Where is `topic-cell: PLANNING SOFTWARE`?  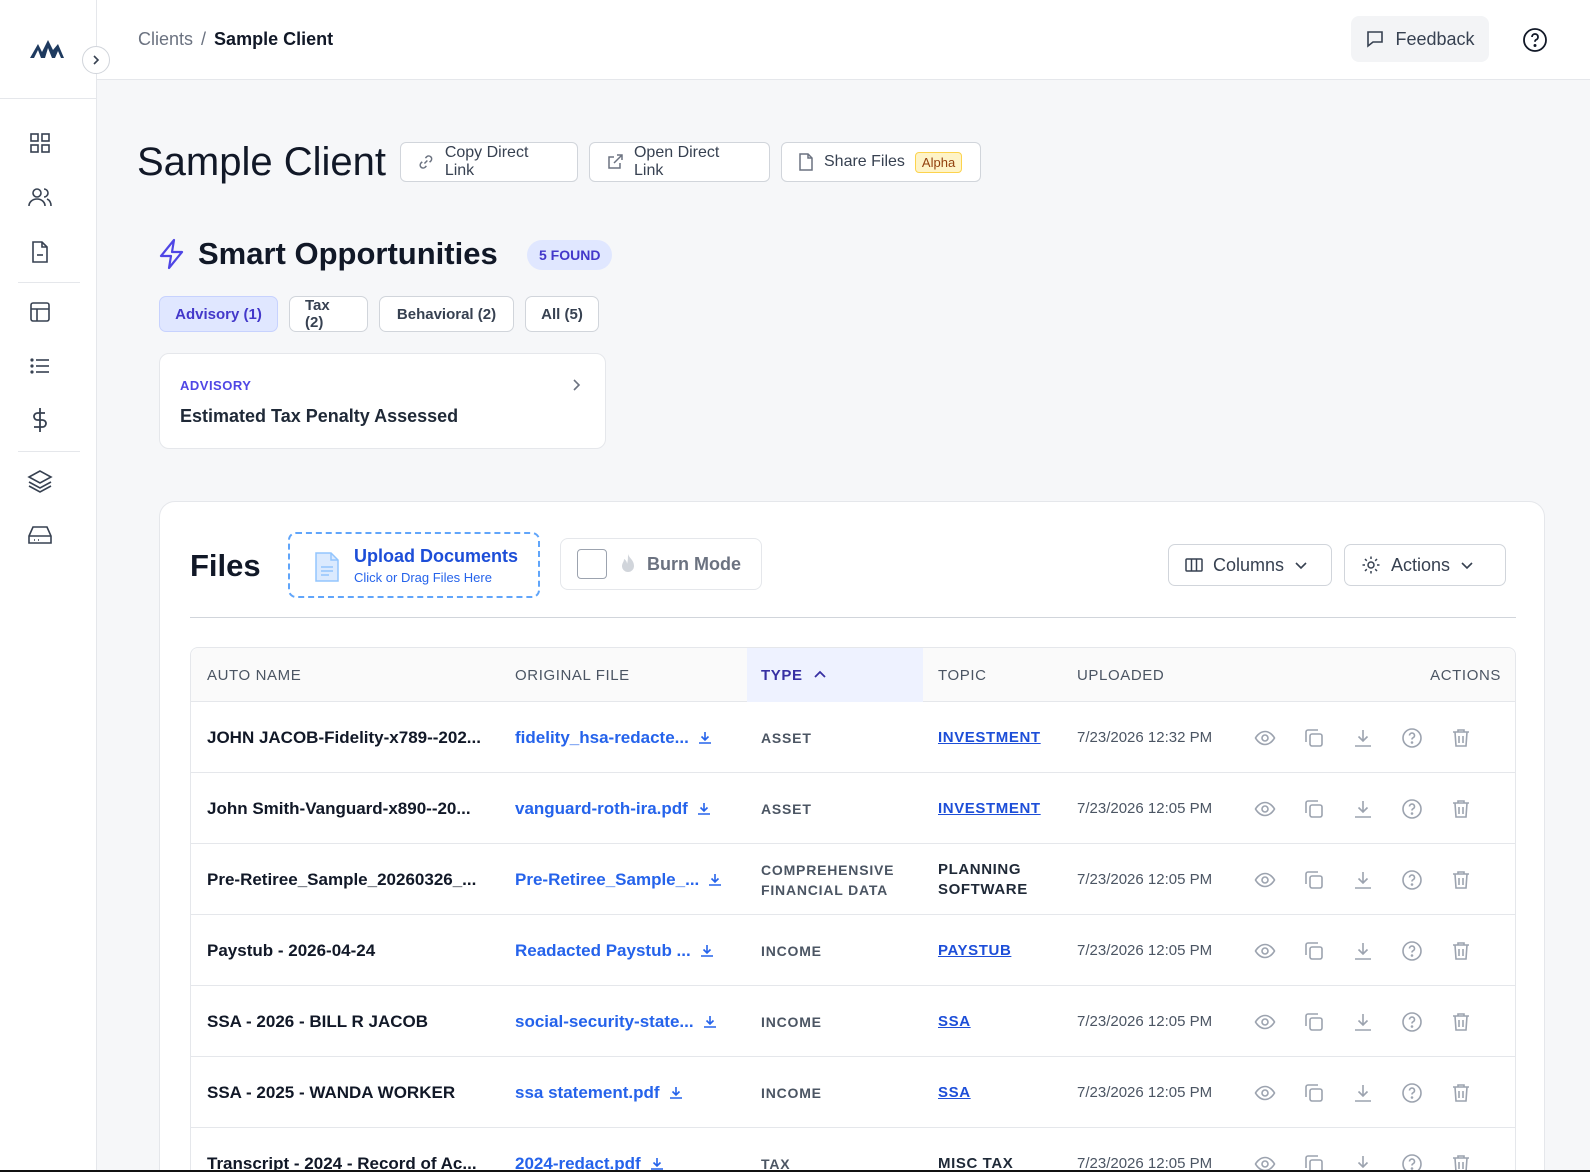 topic-cell: PLANNING SOFTWARE is located at coordinates (1003, 879).